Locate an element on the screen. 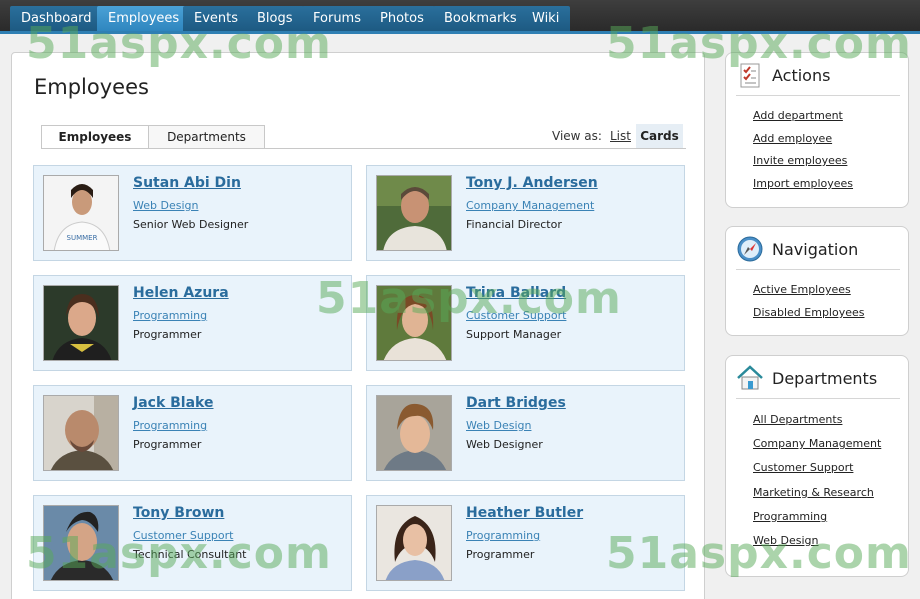 The width and height of the screenshot is (920, 599). company-management-link: Company Management is located at coordinates (817, 443).